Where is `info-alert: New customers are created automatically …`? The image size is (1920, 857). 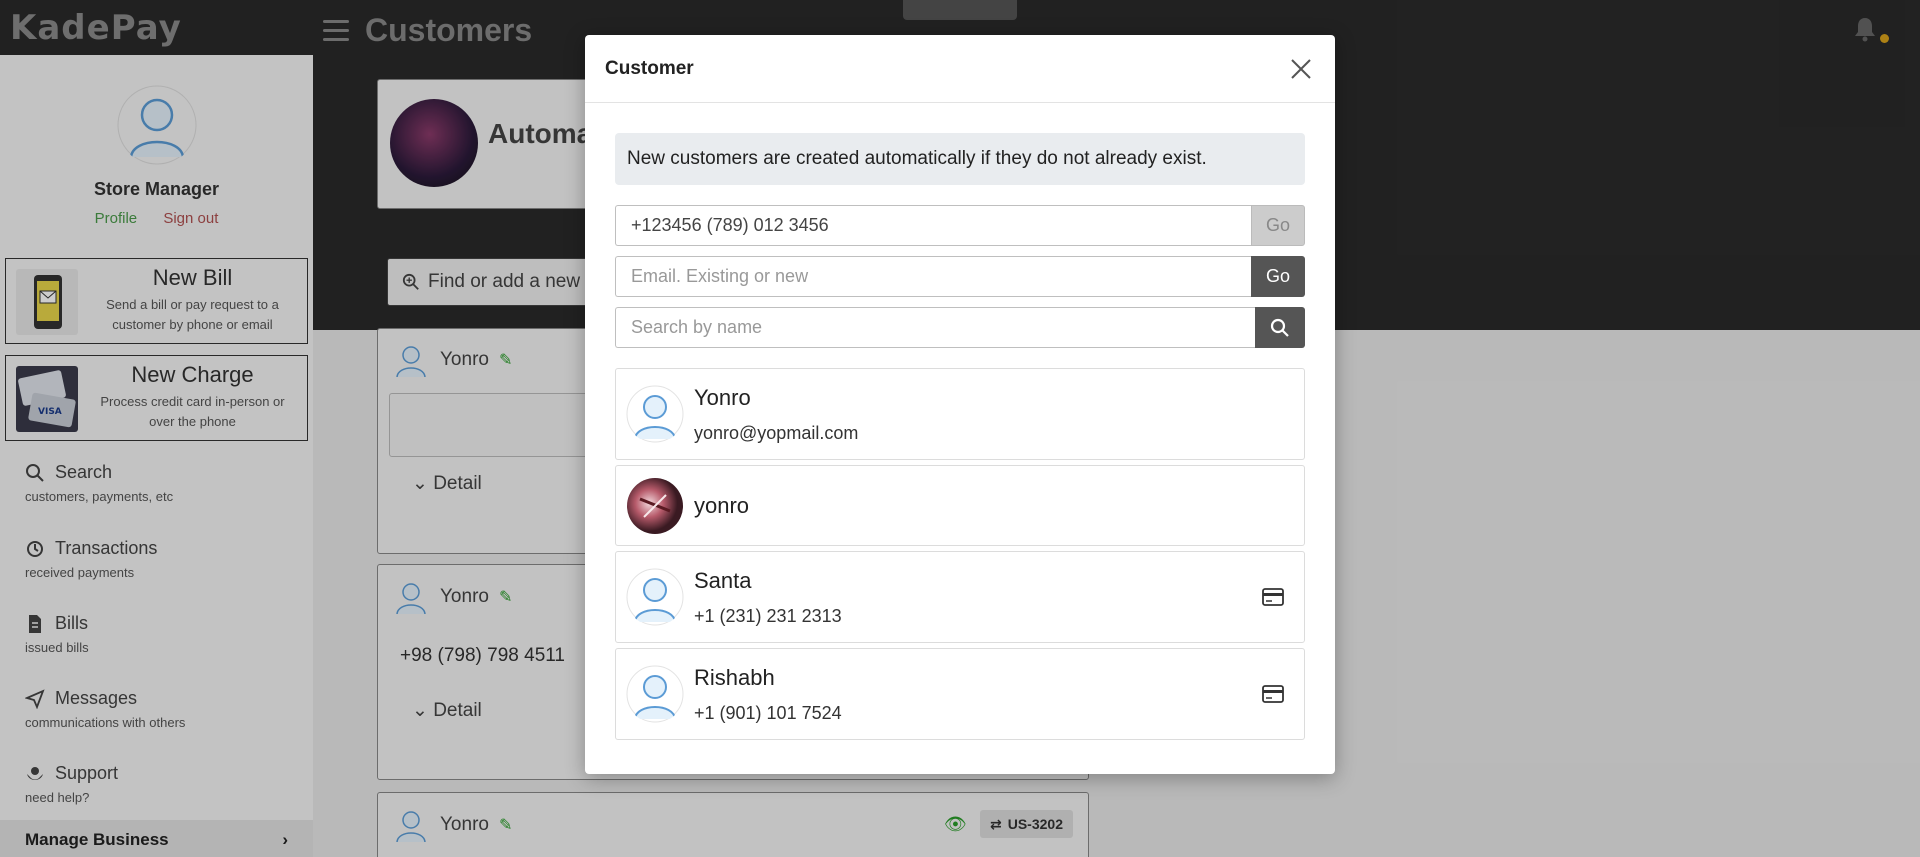 info-alert: New customers are created automatically … is located at coordinates (960, 159).